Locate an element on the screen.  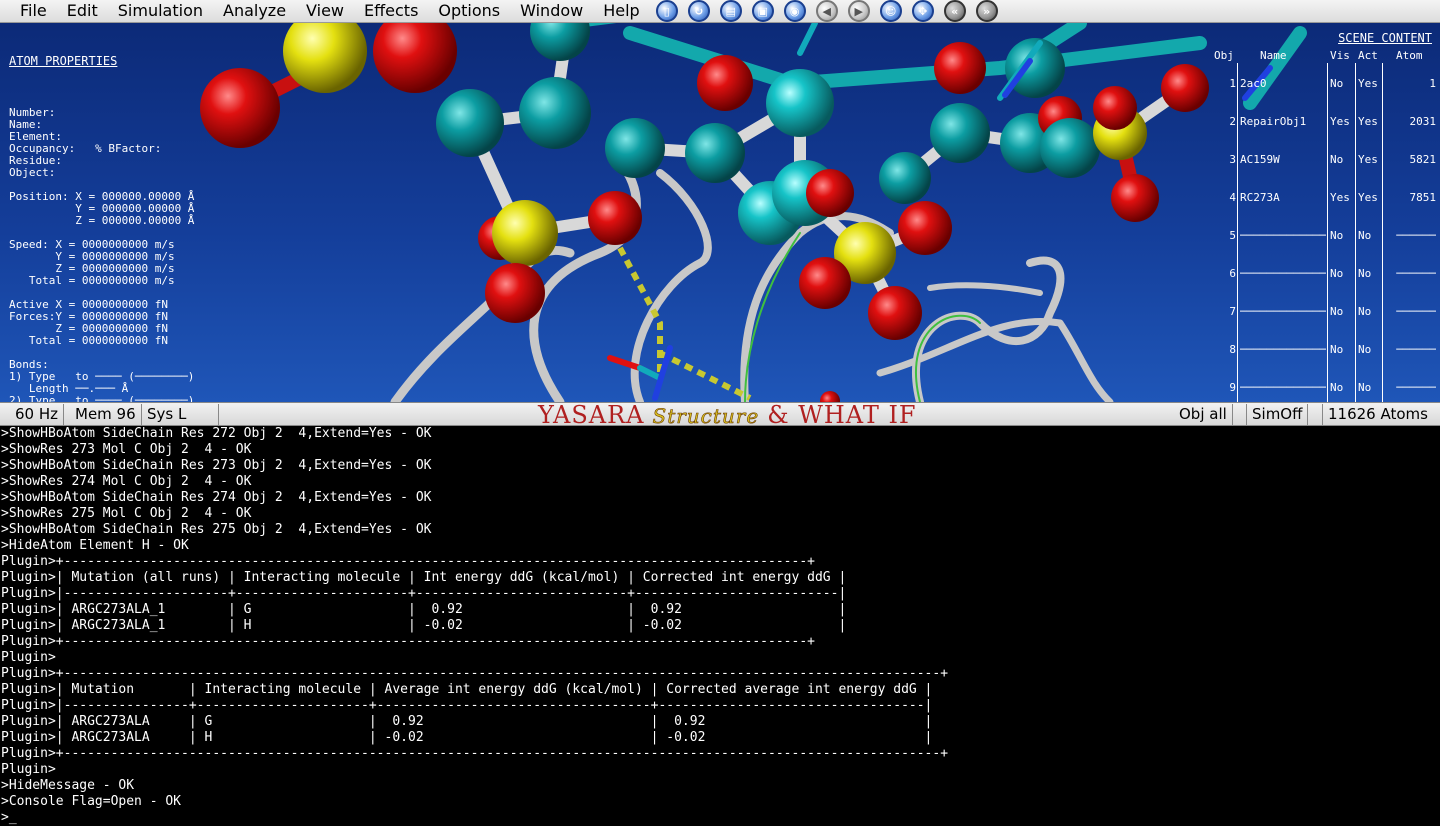
move-icon: ✥ is located at coordinates (922, 11).